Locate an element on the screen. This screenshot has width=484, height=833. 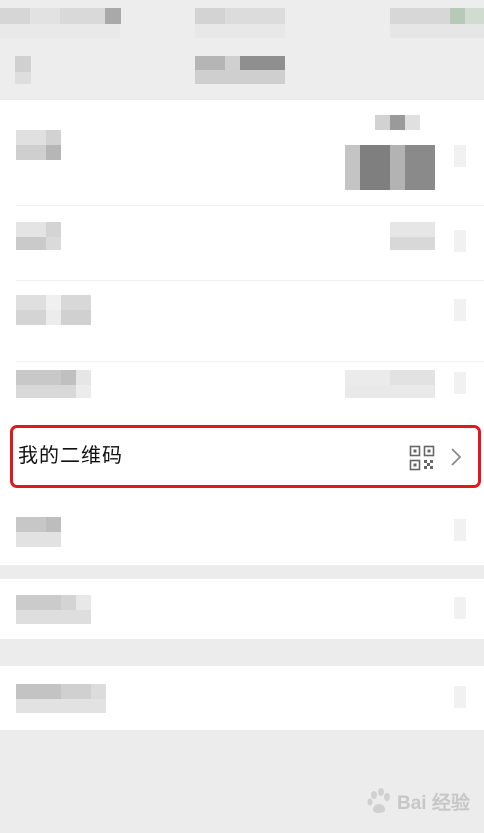
qr-highlight-box is located at coordinates (245, 456).